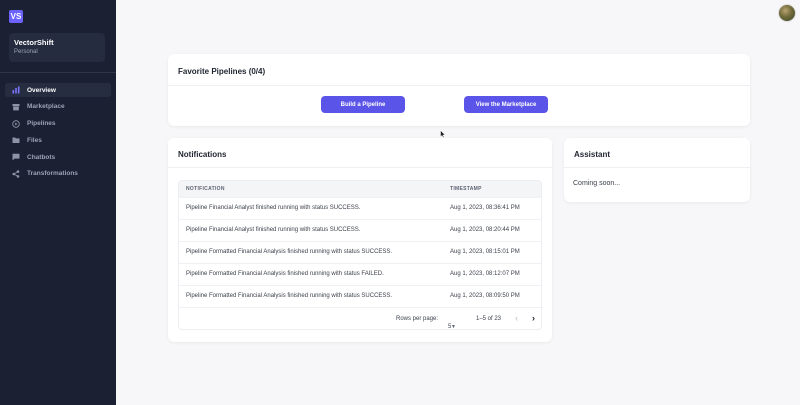 The width and height of the screenshot is (800, 405). I want to click on sidebar-item-label: Overview, so click(41, 90).